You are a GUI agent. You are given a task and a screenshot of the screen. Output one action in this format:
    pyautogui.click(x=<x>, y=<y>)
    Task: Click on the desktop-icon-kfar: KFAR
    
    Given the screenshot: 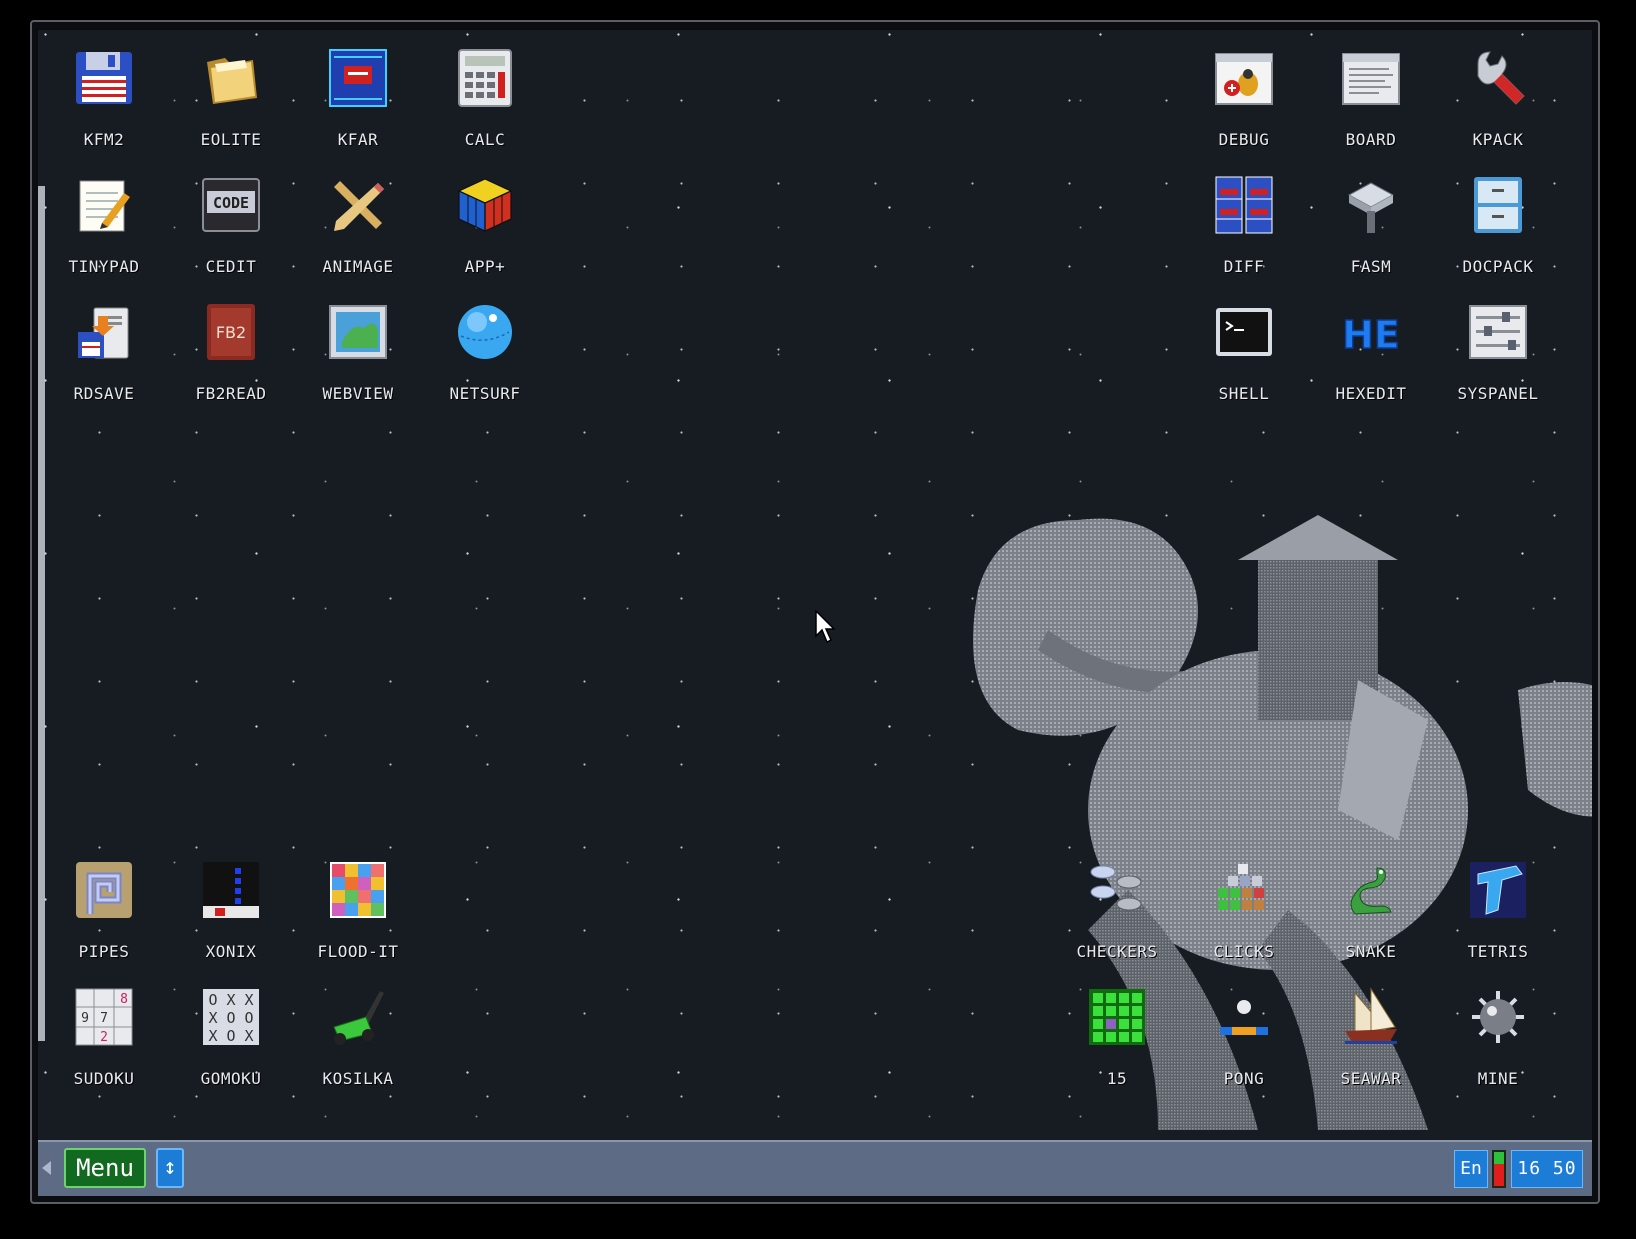 What is the action you would take?
    pyautogui.click(x=358, y=90)
    